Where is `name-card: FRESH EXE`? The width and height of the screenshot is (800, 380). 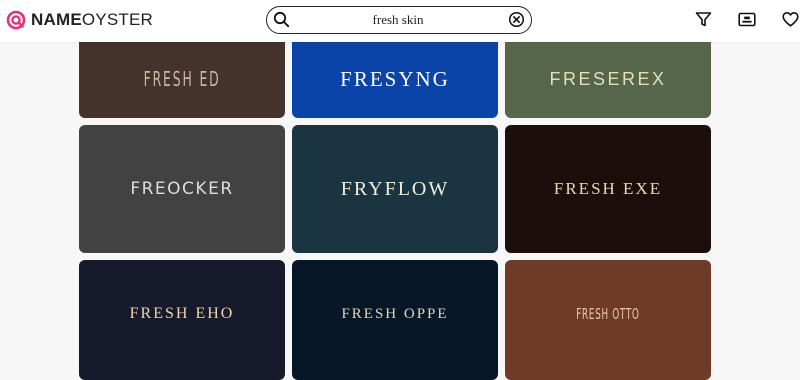
name-card: FRESH EXE is located at coordinates (608, 189).